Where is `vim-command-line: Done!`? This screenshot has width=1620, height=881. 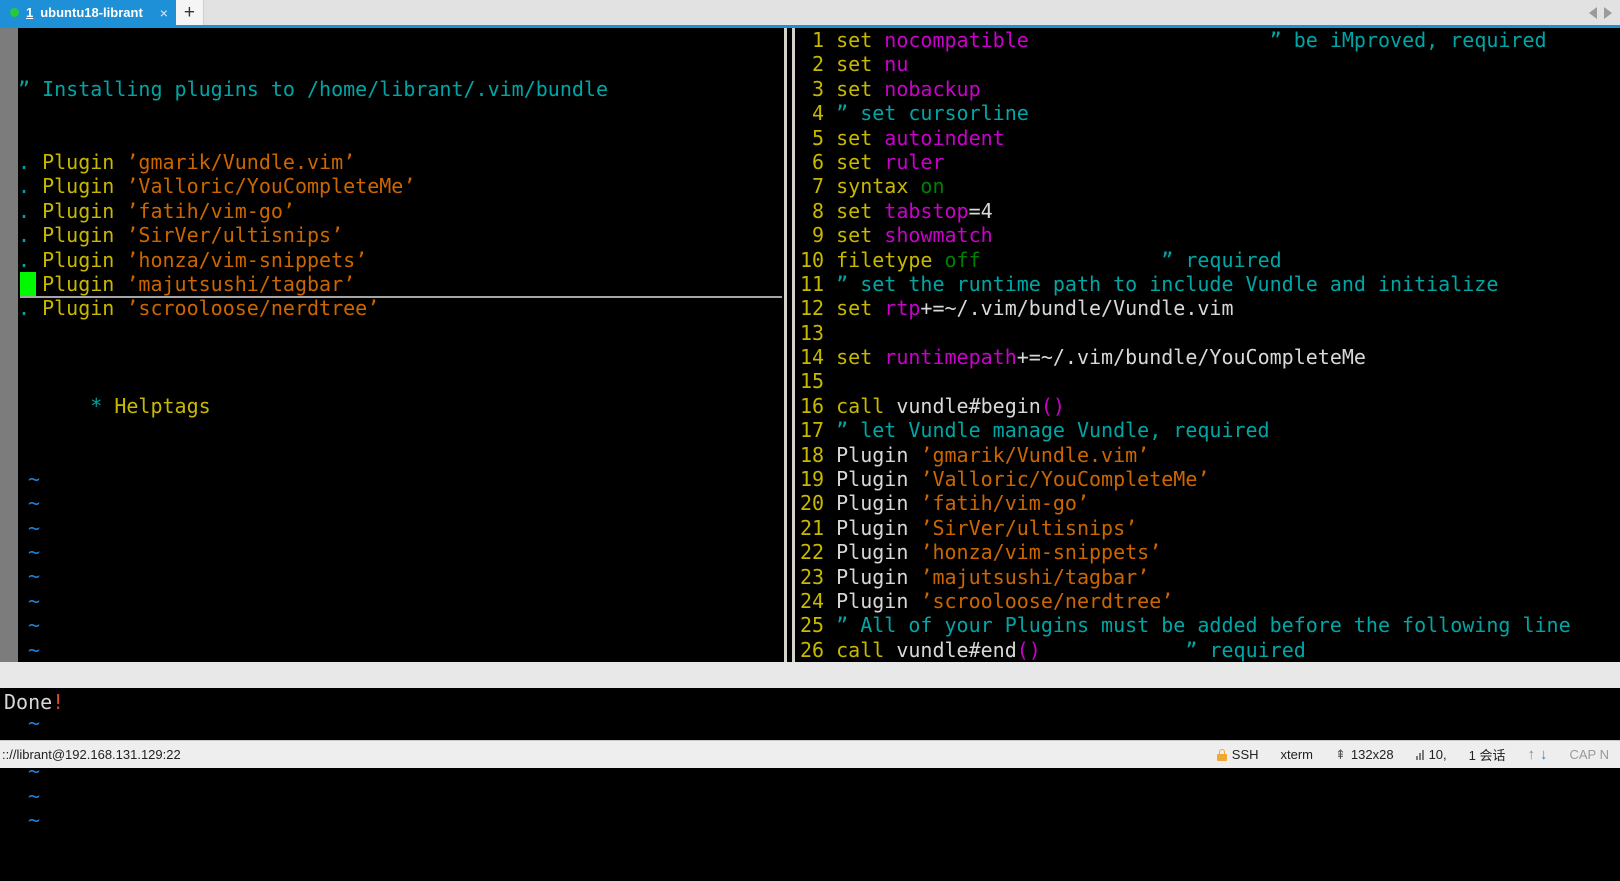 vim-command-line: Done! is located at coordinates (810, 702).